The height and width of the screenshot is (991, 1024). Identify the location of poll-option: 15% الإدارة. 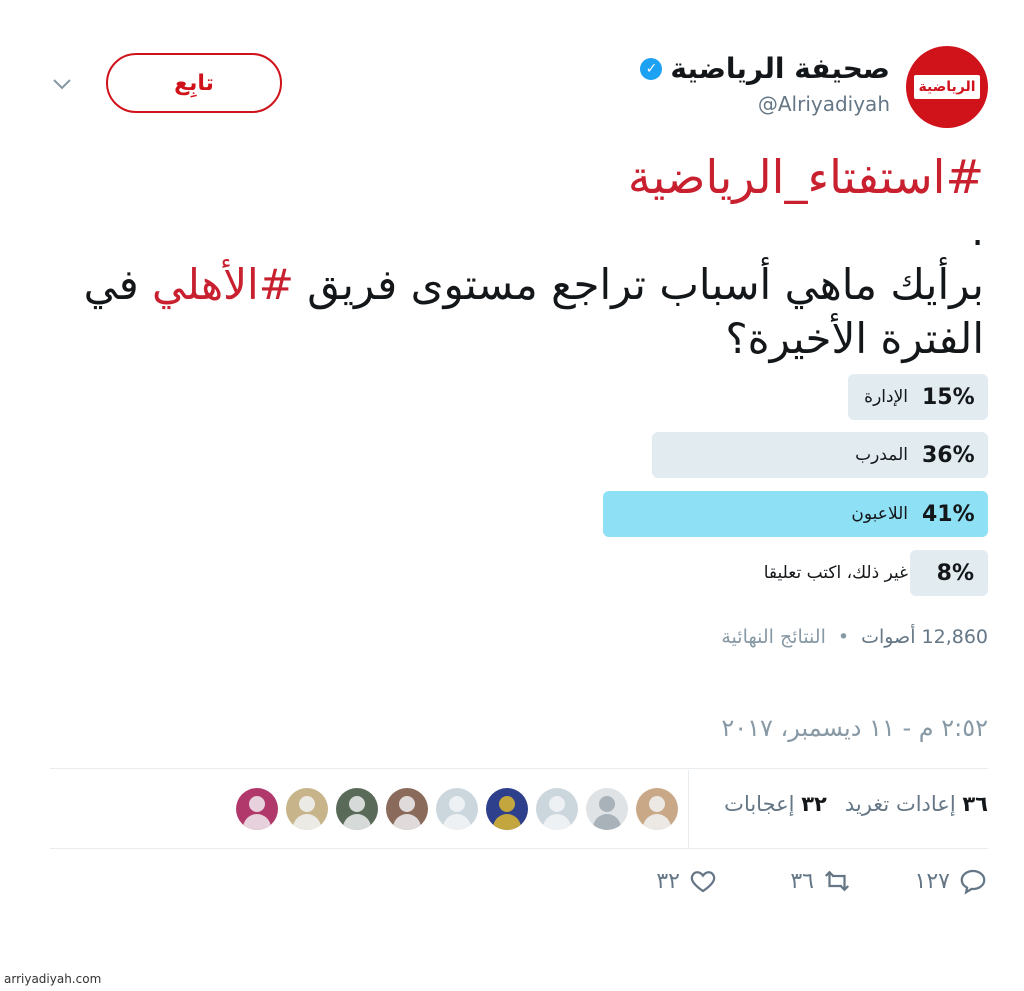
(918, 397).